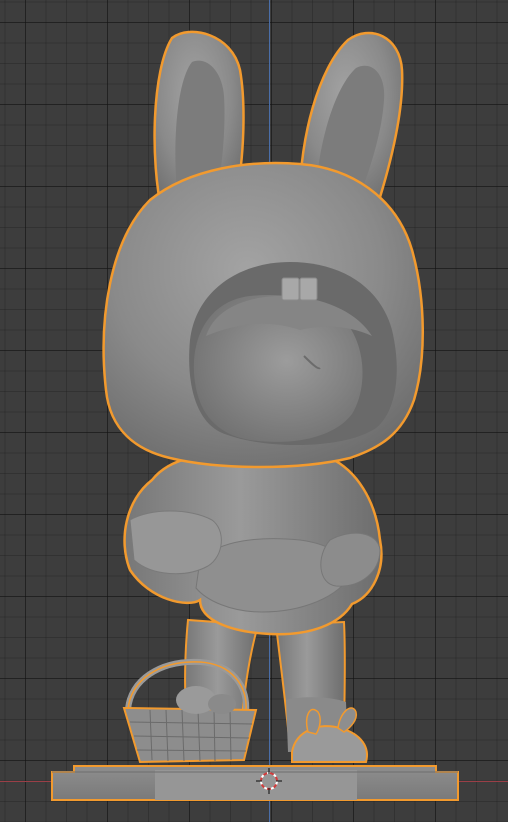 Image resolution: width=508 pixels, height=822 pixels. What do you see at coordinates (269, 781) in the screenshot?
I see `3d-cursor-icon` at bounding box center [269, 781].